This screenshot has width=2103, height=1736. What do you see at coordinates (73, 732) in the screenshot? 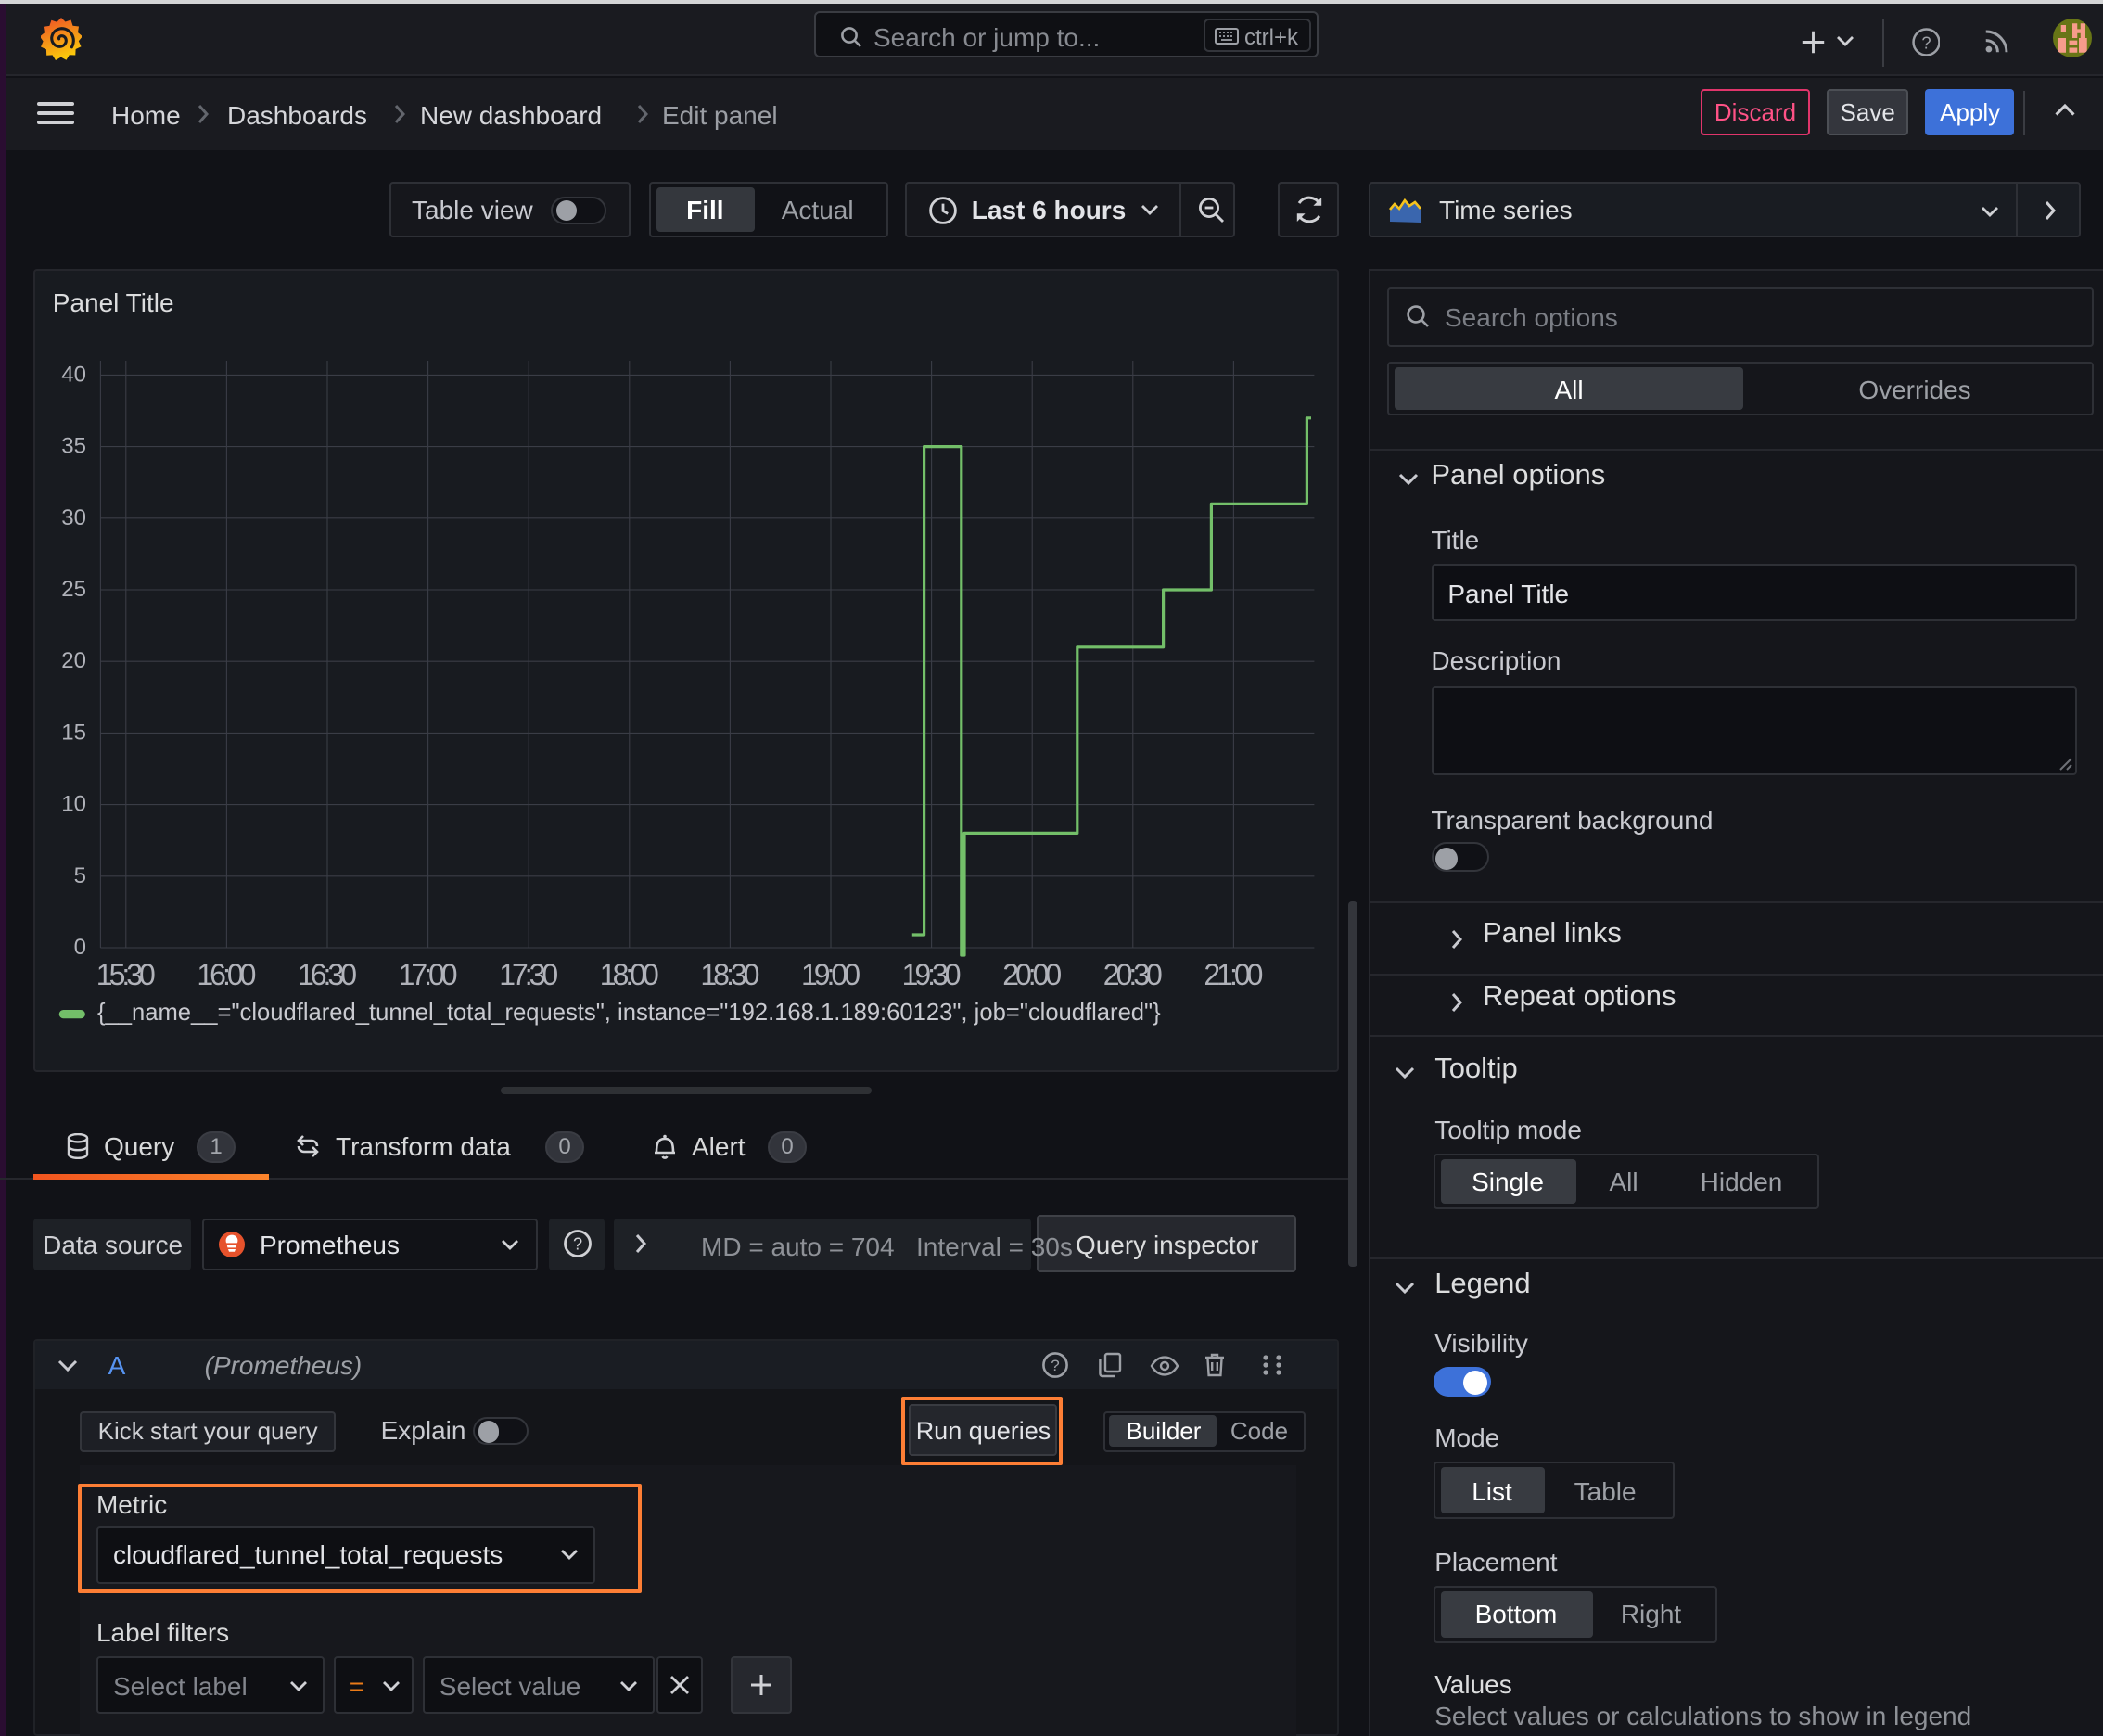
I see `svg-text: 15` at bounding box center [73, 732].